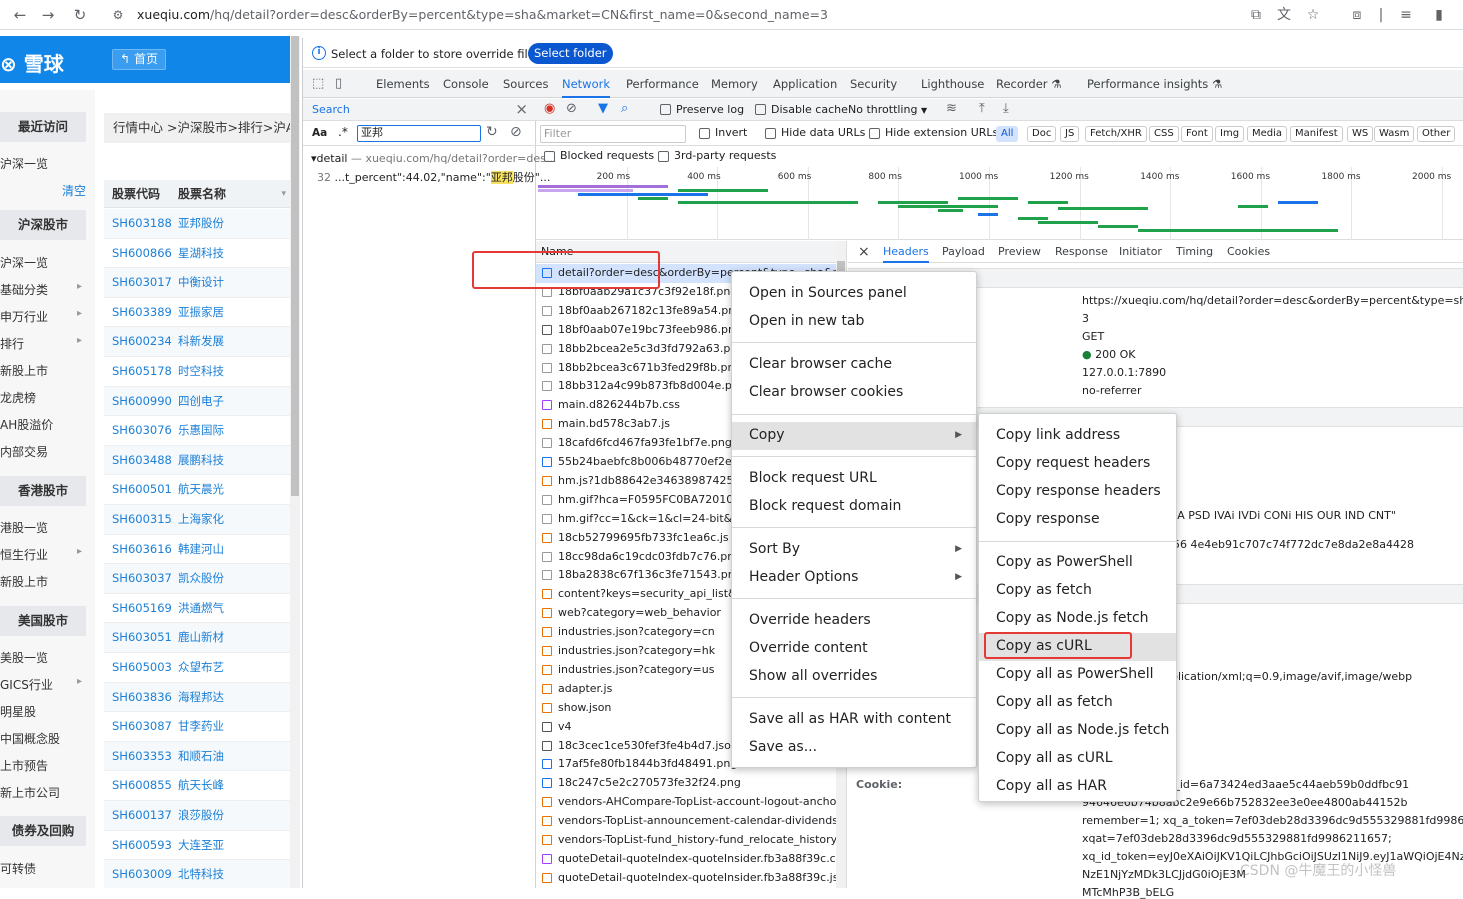  What do you see at coordinates (1077, 703) in the screenshot?
I see `copy-menu-item: Copy all as fetch` at bounding box center [1077, 703].